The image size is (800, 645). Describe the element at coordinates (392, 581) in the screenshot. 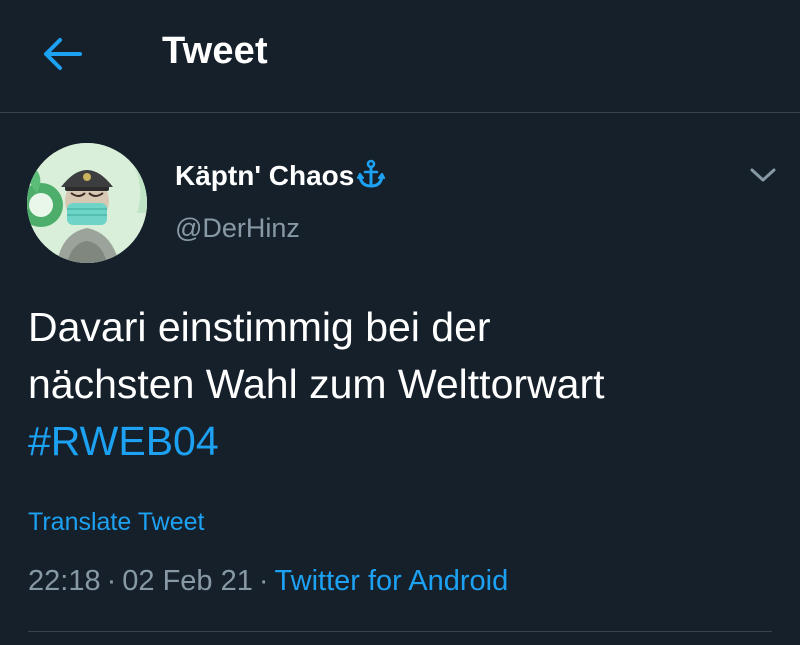

I see `tweet-source-link: Twitter for Android` at that location.